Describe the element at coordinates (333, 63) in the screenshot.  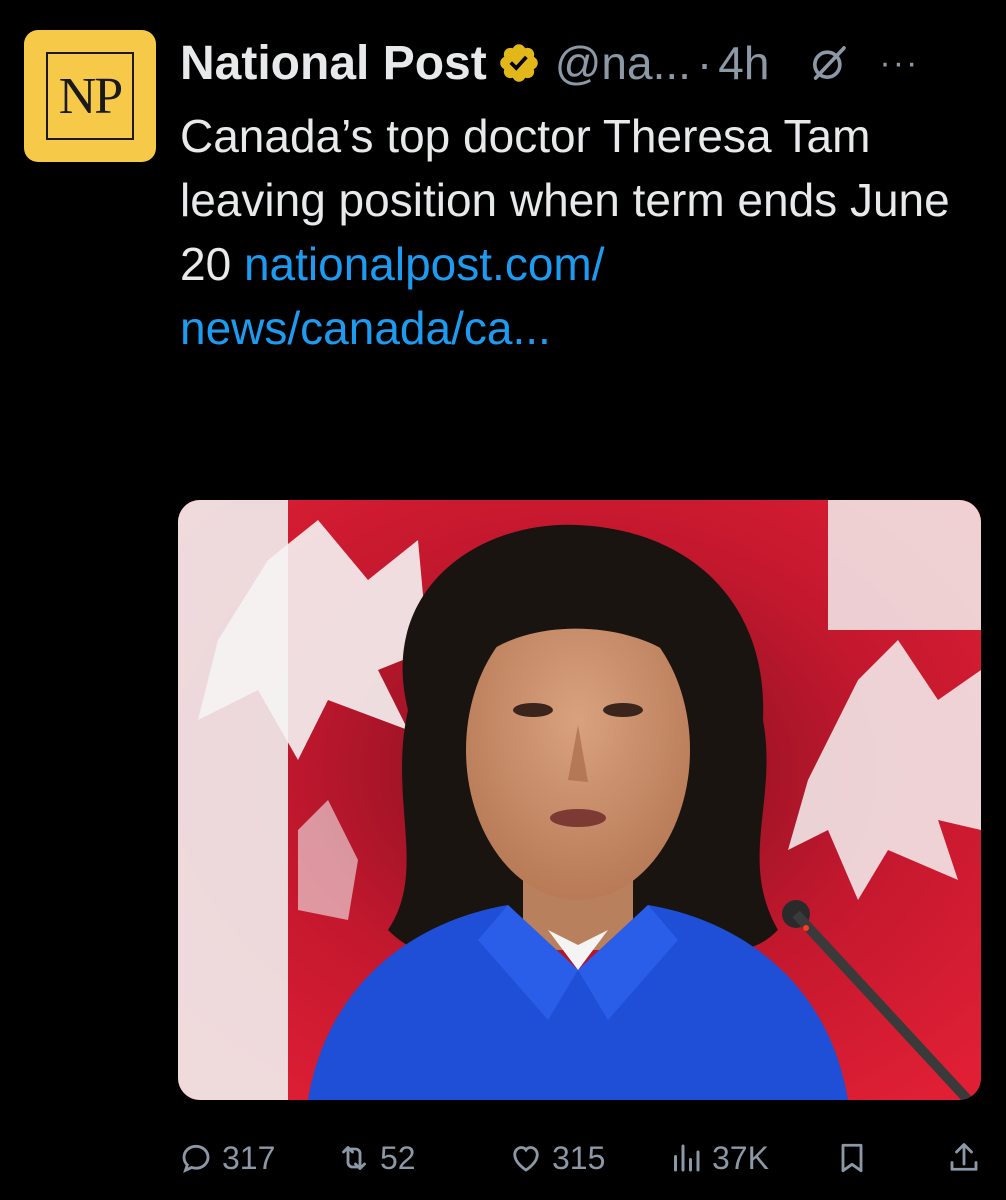
I see `author-name: National Post` at that location.